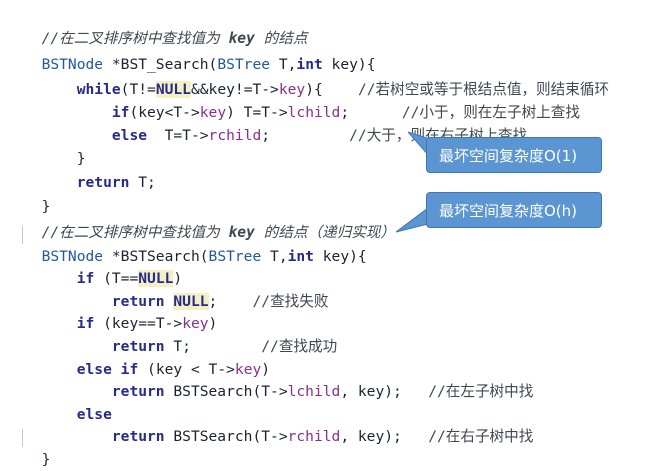 The image size is (669, 471). What do you see at coordinates (266, 135) in the screenshot?
I see `code-text: ;` at bounding box center [266, 135].